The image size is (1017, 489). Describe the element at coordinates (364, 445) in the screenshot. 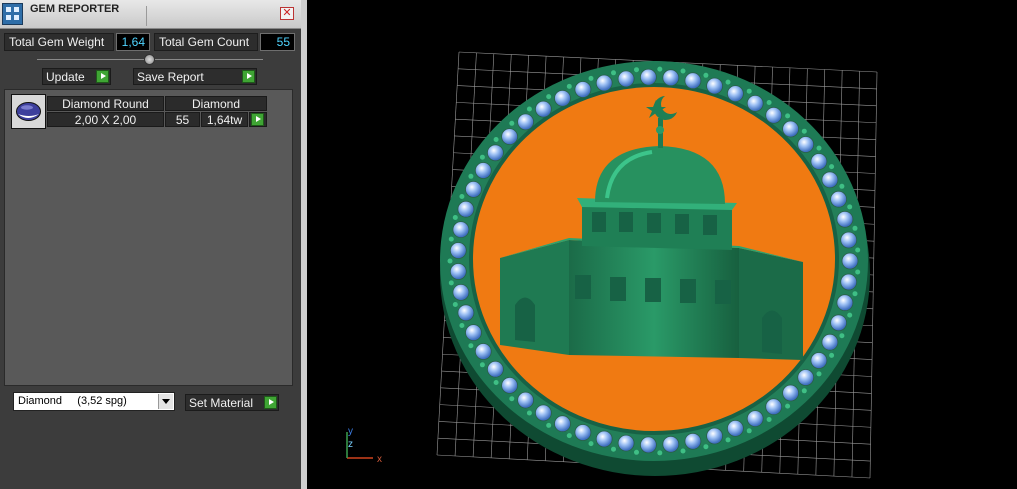

I see `axis-triad: y z x` at that location.